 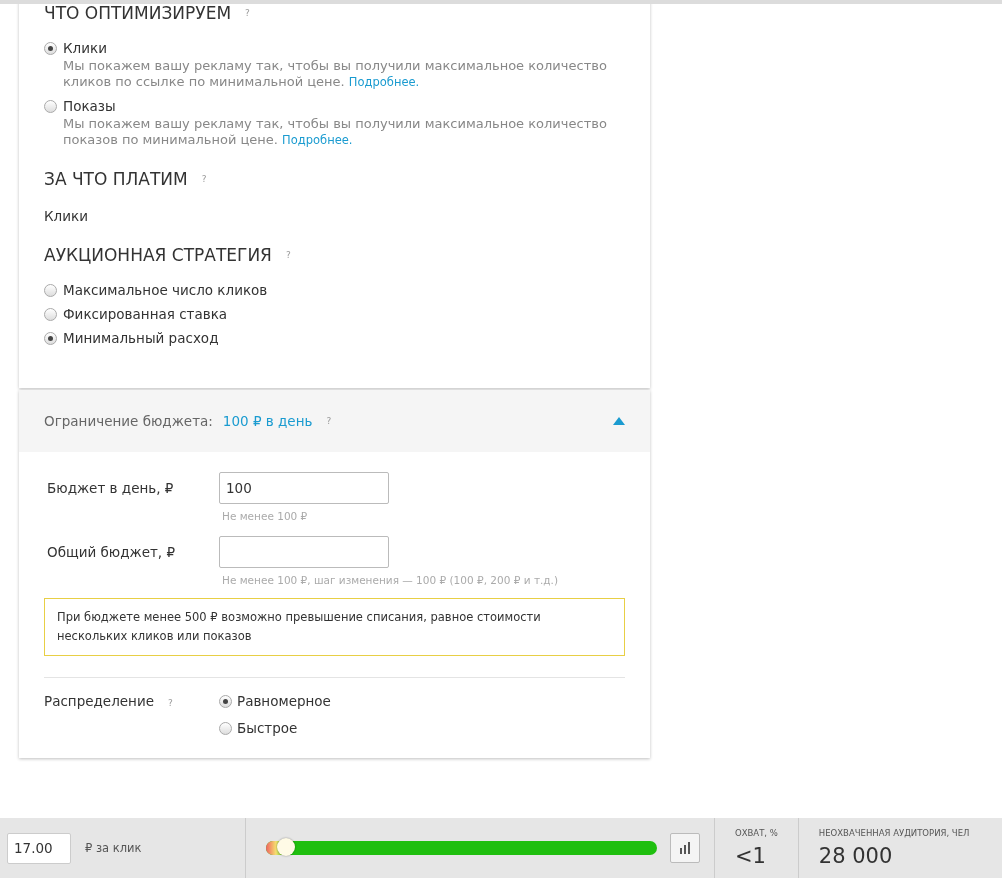 What do you see at coordinates (66, 216) in the screenshot?
I see `field-value: Клики` at bounding box center [66, 216].